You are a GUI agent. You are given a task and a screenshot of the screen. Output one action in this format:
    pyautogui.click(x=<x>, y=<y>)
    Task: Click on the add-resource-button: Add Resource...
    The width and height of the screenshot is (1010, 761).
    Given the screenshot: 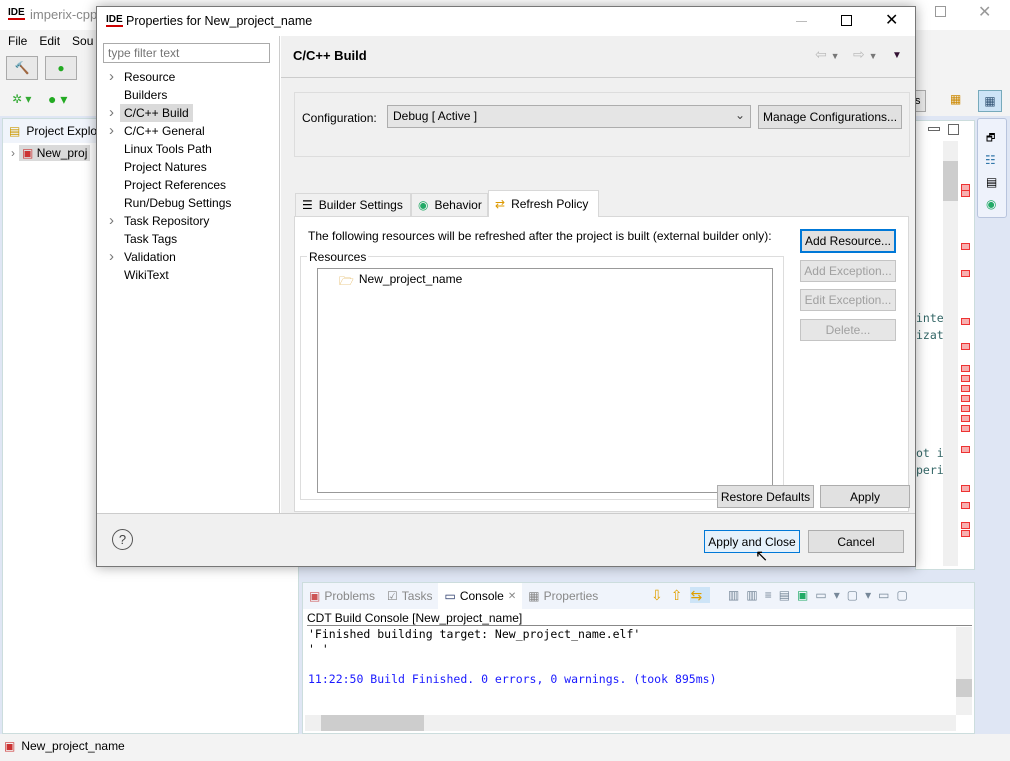 What is the action you would take?
    pyautogui.click(x=848, y=241)
    